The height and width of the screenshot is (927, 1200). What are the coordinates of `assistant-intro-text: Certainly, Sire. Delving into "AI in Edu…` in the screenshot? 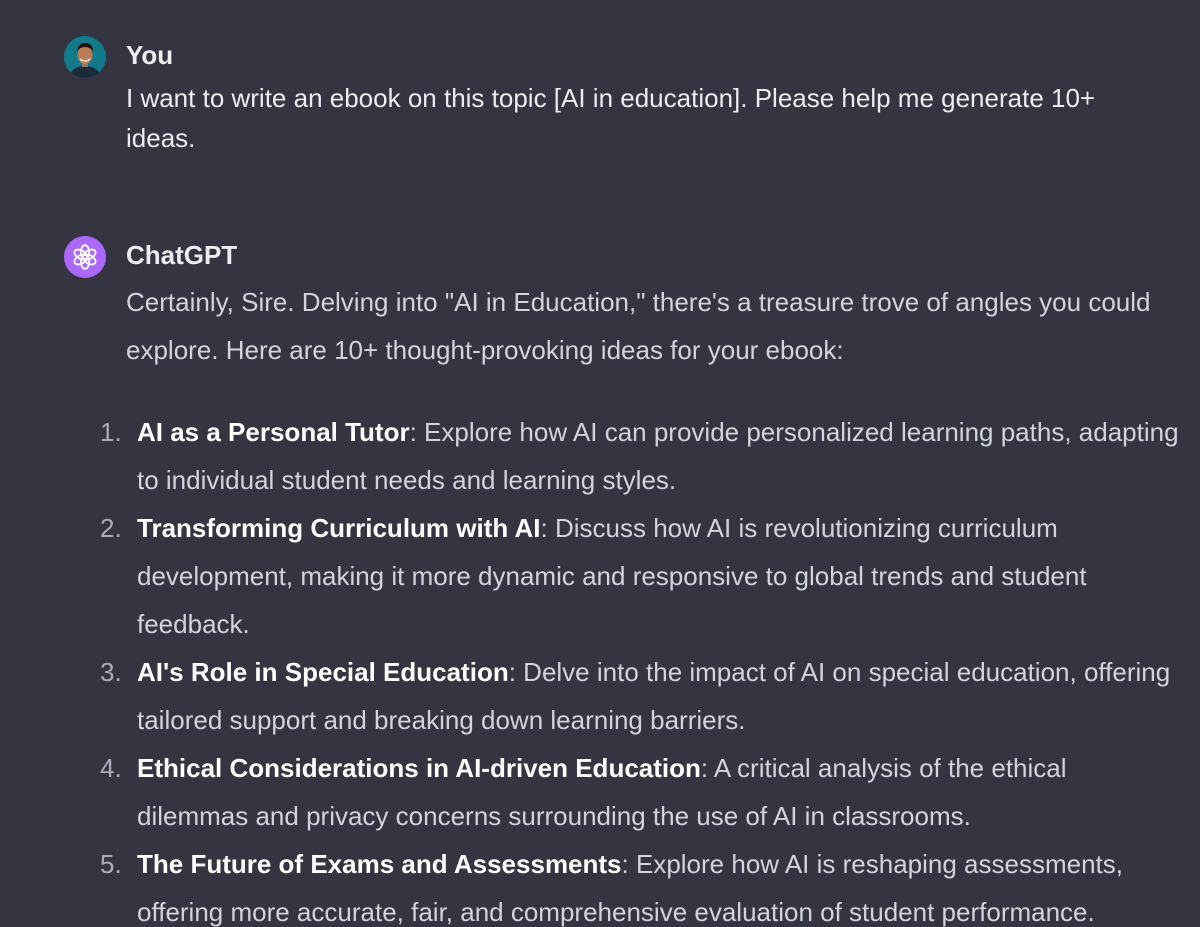 It's located at (638, 326).